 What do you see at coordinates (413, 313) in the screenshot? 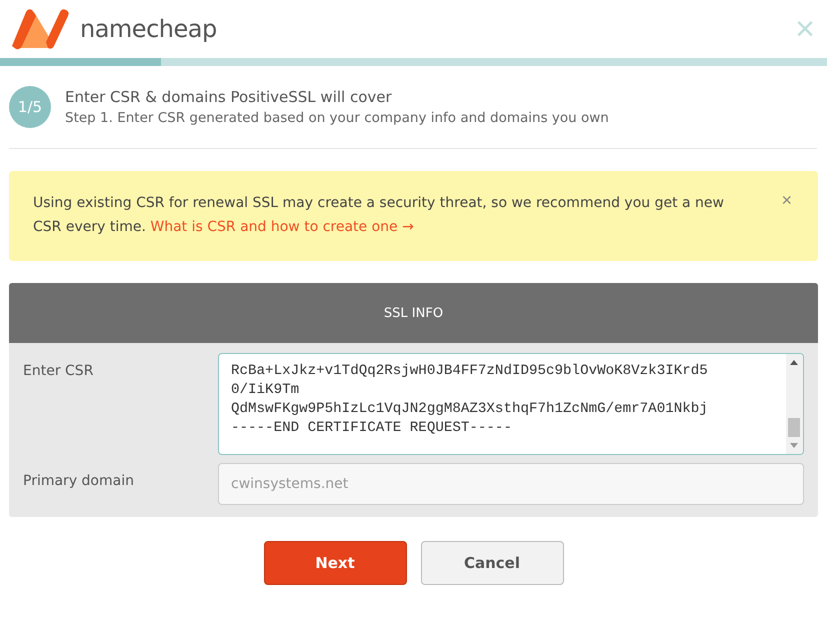
I see `panel-header: SSL INFO` at bounding box center [413, 313].